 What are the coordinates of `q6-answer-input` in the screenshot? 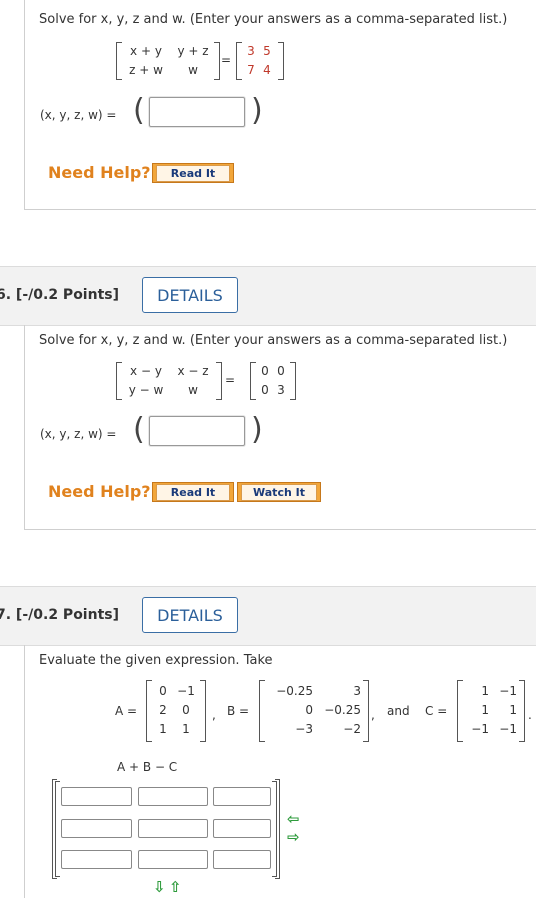 It's located at (197, 431).